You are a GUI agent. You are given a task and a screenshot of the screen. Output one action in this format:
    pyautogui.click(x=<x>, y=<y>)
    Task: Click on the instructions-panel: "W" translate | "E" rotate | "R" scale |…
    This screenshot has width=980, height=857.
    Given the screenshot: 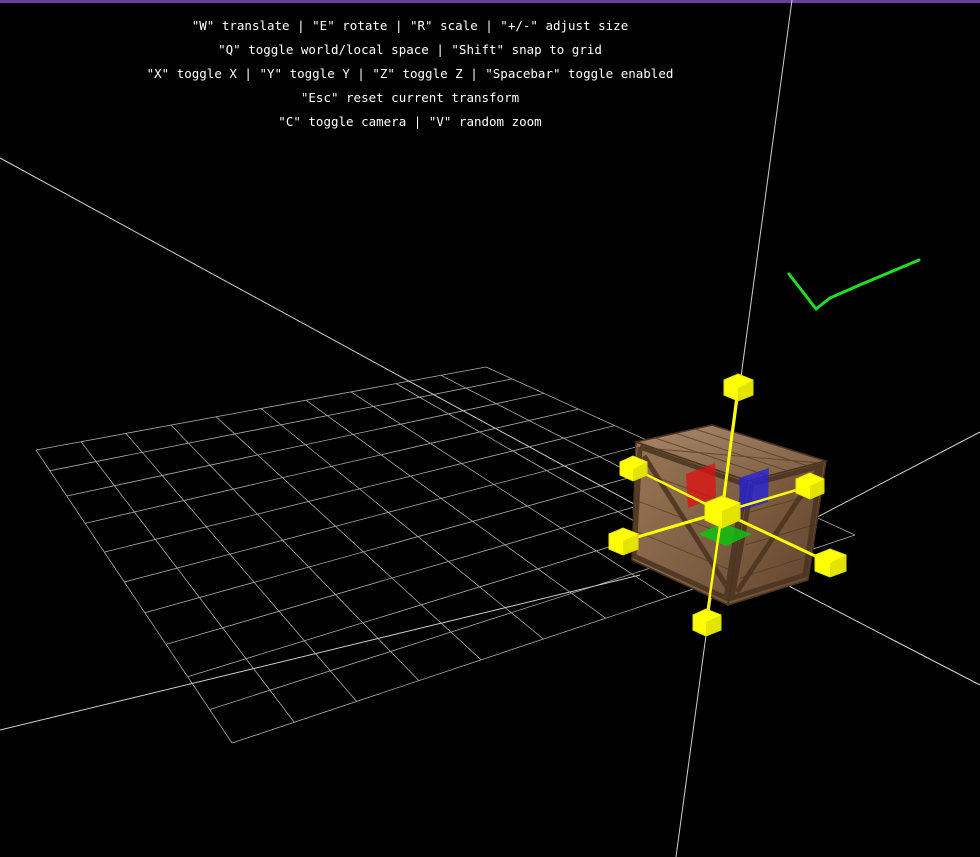 What is the action you would take?
    pyautogui.click(x=410, y=74)
    